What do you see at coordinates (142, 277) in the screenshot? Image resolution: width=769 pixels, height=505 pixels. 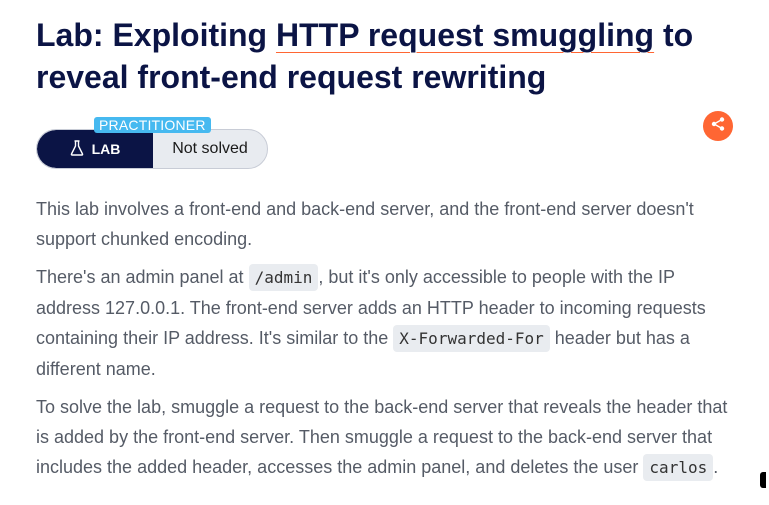 I see `description-text: There's an admin panel at` at bounding box center [142, 277].